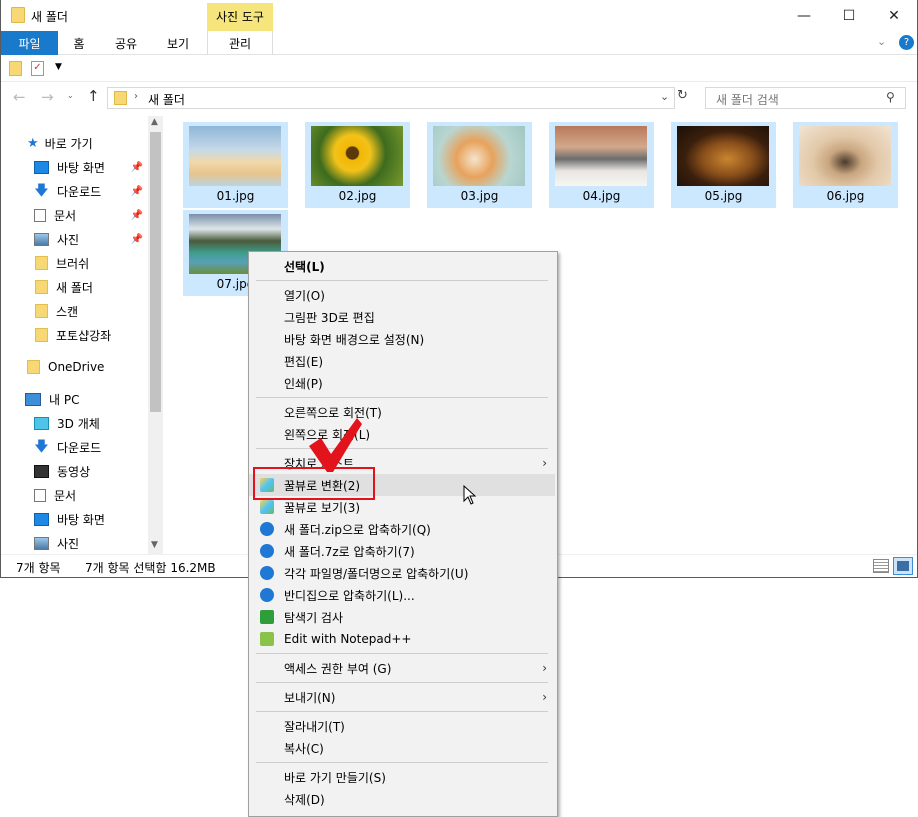 Image resolution: width=918 pixels, height=817 pixels. I want to click on nav-item-label: 문서, so click(65, 495).